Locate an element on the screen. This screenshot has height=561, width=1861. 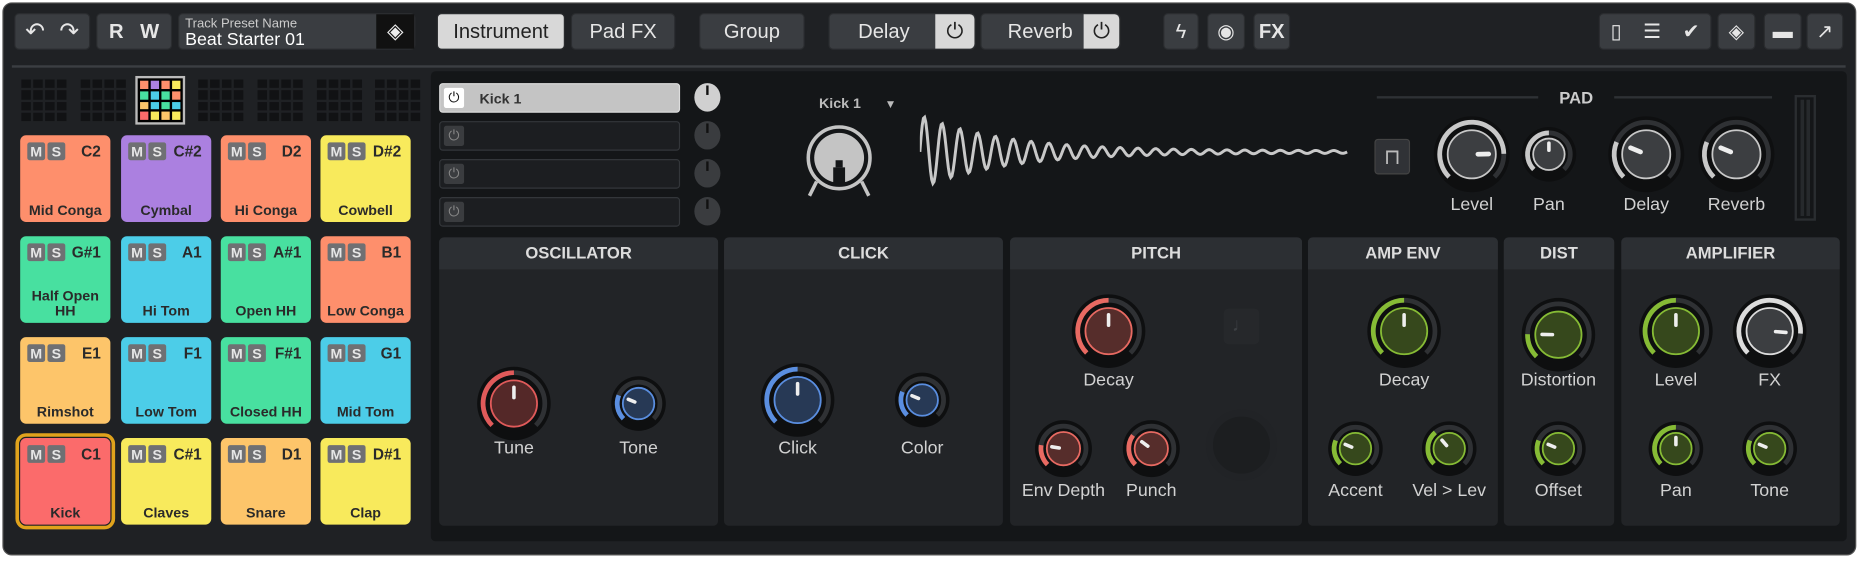
drum-pad: M S C#1 Claves is located at coordinates (166, 481).